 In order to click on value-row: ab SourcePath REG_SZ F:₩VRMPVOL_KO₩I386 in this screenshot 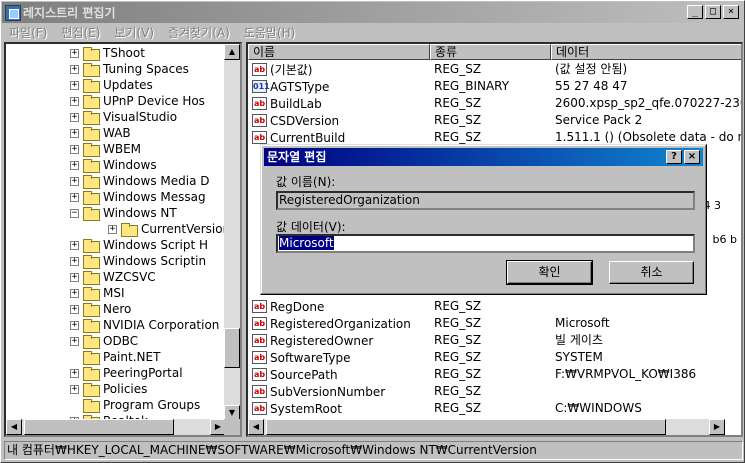, I will do `click(494, 374)`.